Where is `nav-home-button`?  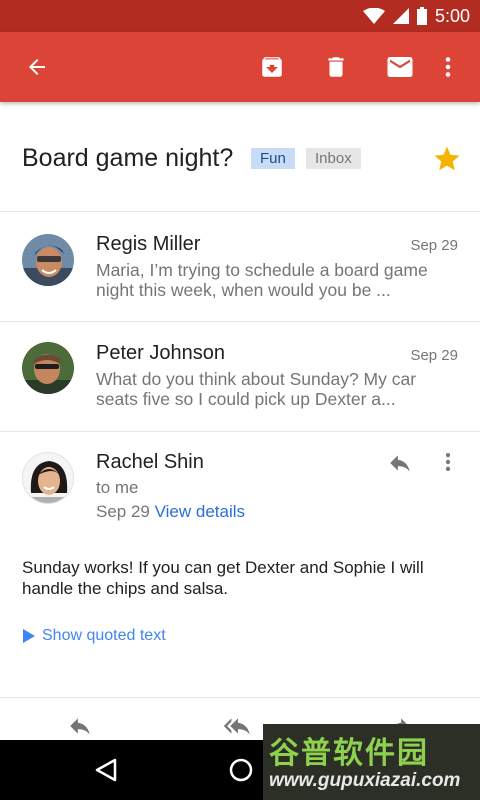
nav-home-button is located at coordinates (241, 770).